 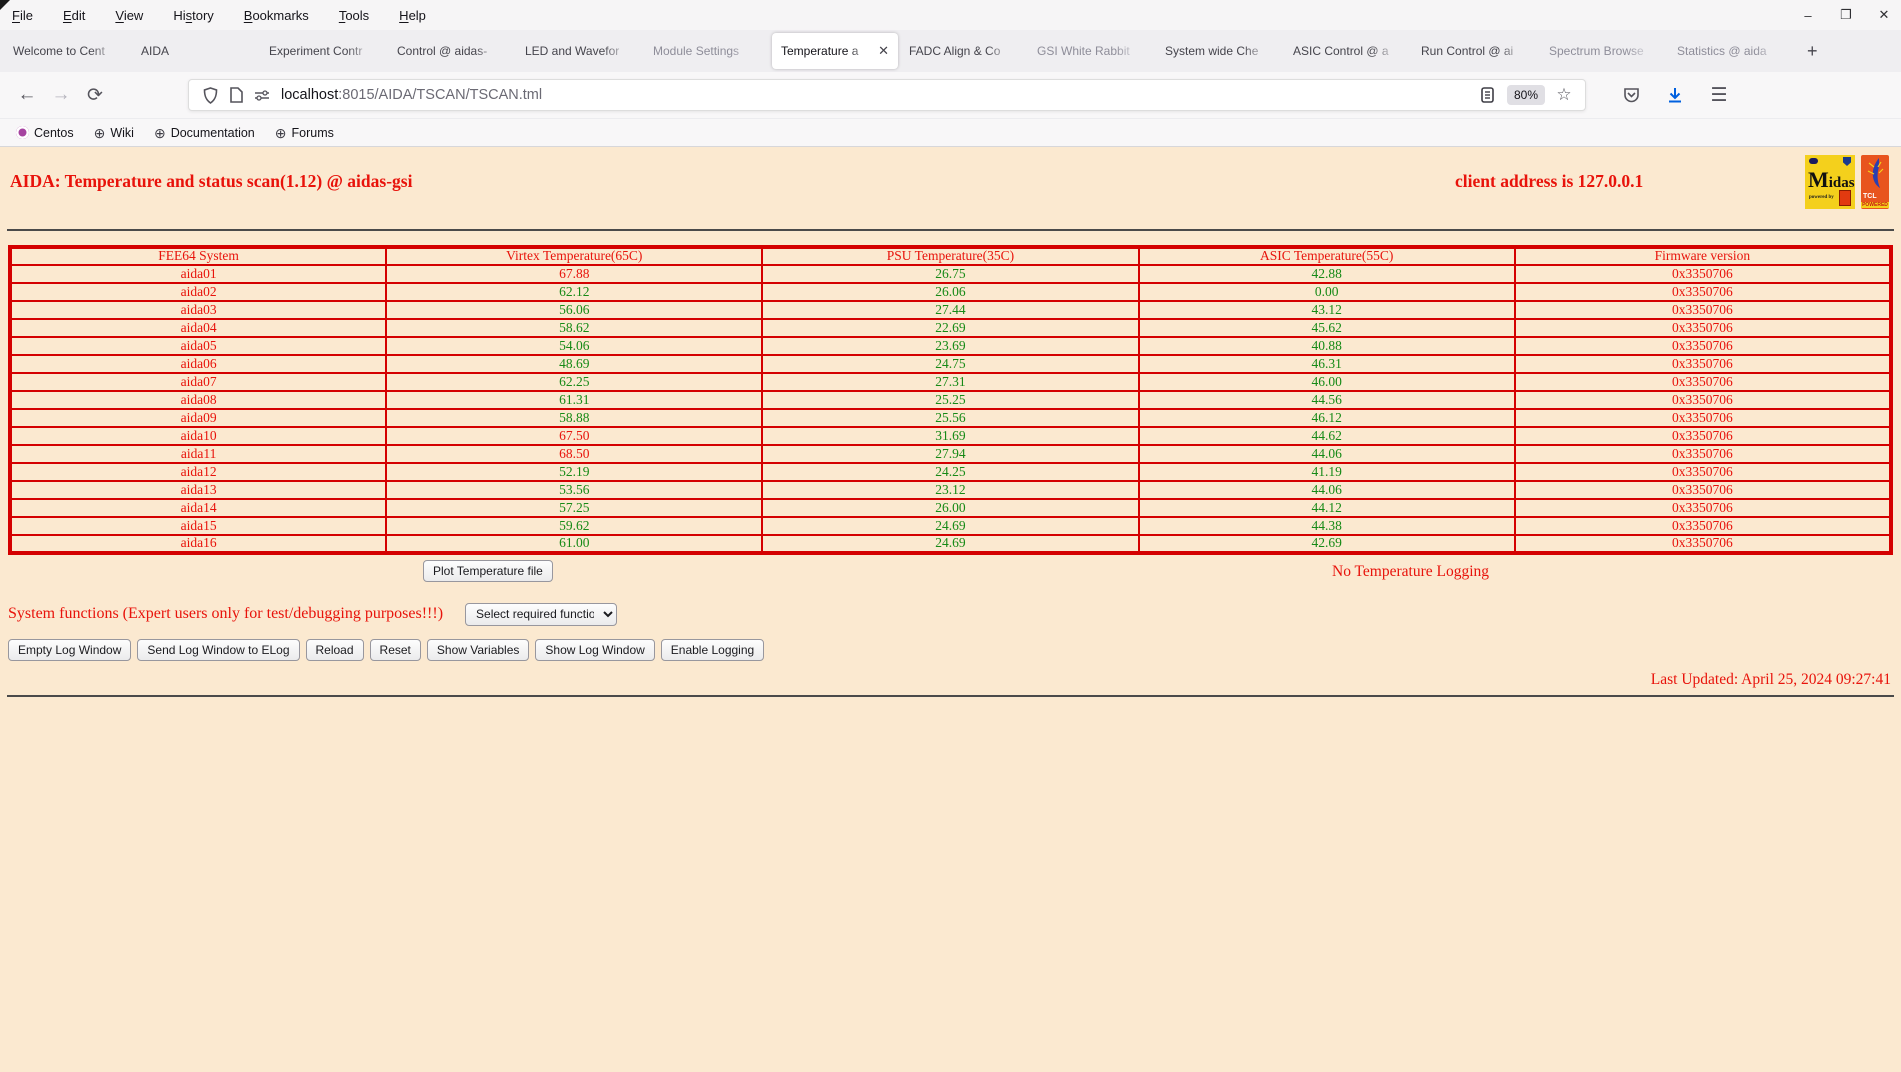 I want to click on asic-temp-cell: 0.00, so click(x=1326, y=292).